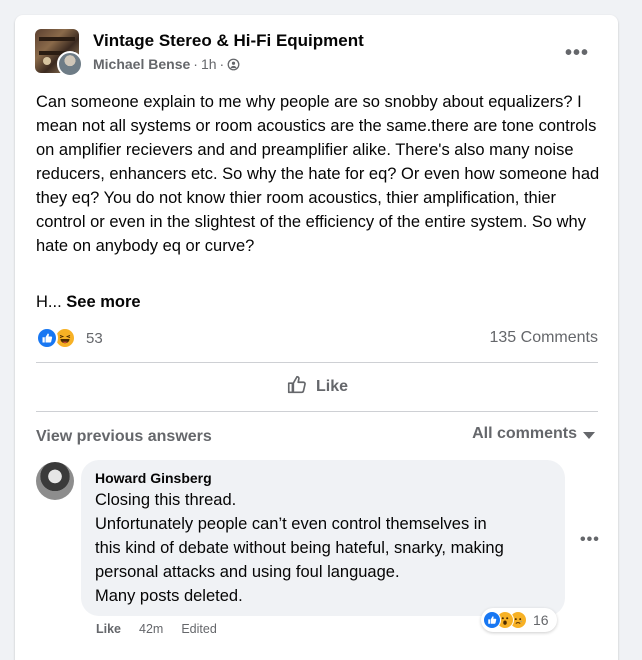 Image resolution: width=642 pixels, height=660 pixels. I want to click on post-more-button: •••, so click(577, 53).